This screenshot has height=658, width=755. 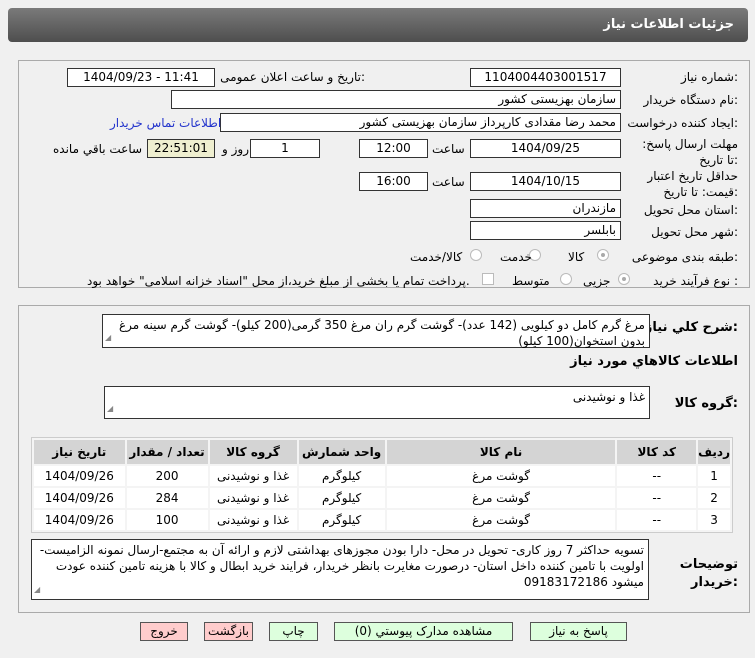 I want to click on description-label: شرح کلي نياز:, so click(x=691, y=327).